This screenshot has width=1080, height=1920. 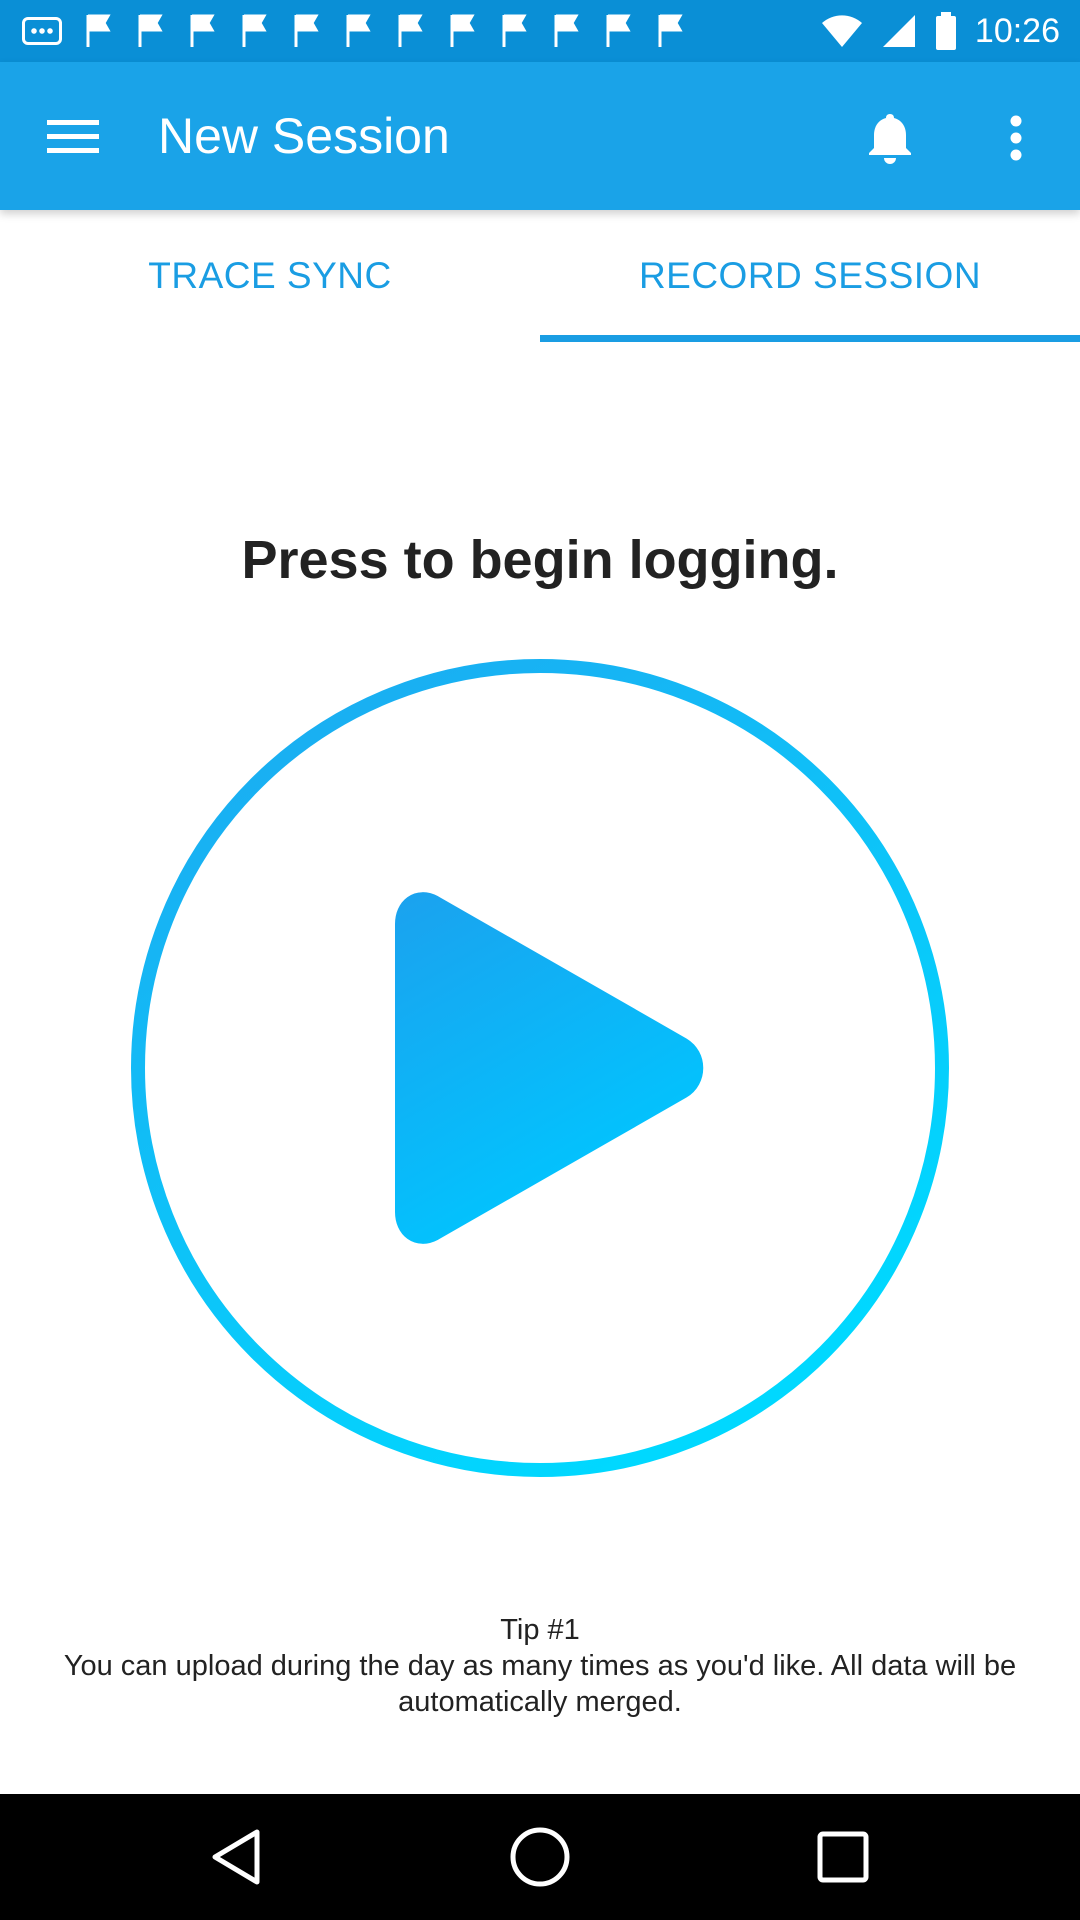 I want to click on menu-button, so click(x=73, y=137).